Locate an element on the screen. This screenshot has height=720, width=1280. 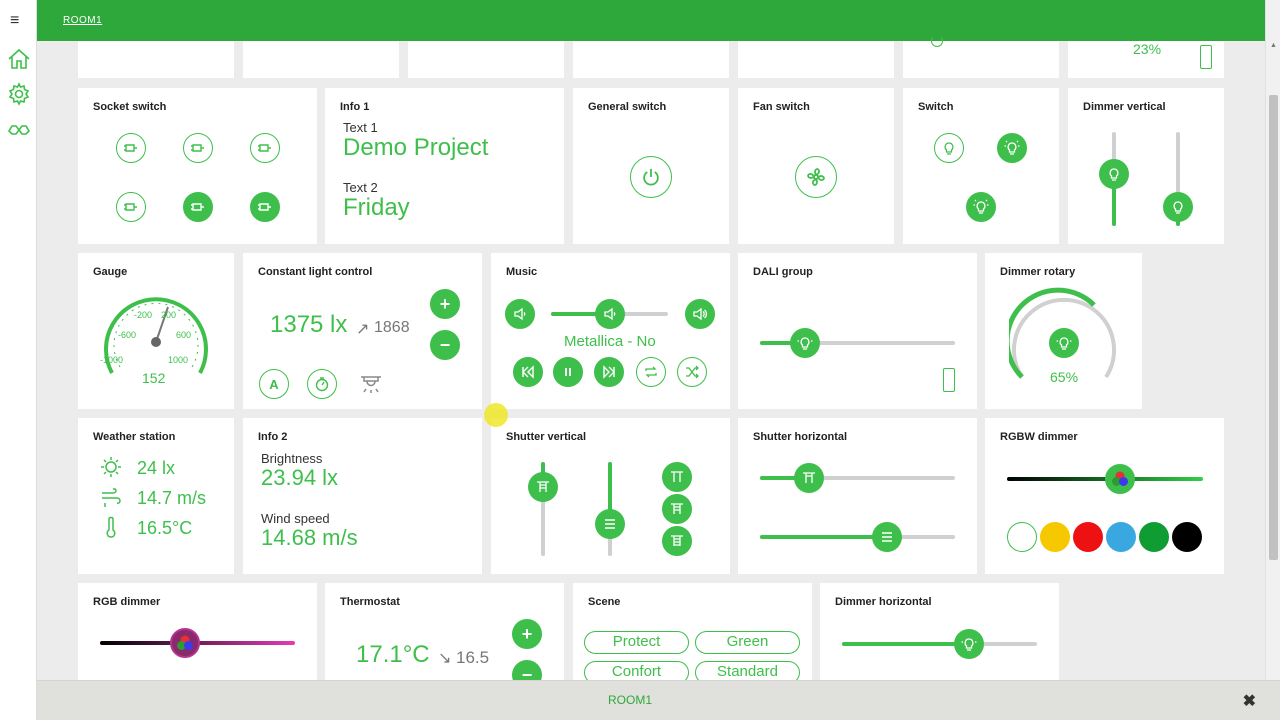
card-dimmer-vertical: Dimmer vertical is located at coordinates (1146, 166).